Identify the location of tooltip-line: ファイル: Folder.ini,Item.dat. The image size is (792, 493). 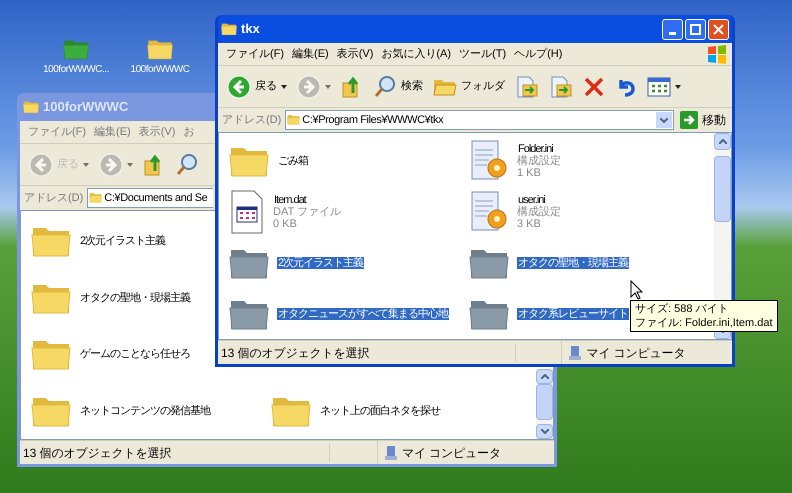
(704, 323).